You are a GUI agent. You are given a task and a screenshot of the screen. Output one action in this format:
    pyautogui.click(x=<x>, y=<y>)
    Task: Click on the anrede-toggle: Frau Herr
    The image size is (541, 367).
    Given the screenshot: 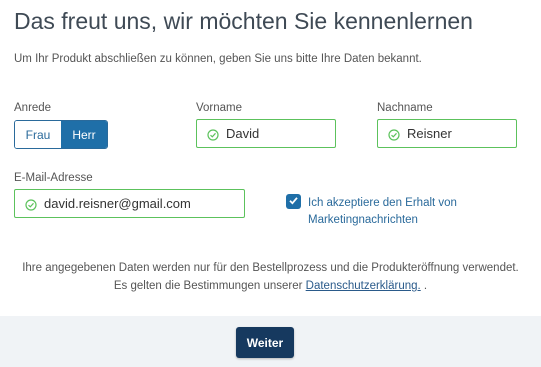 What is the action you would take?
    pyautogui.click(x=61, y=134)
    